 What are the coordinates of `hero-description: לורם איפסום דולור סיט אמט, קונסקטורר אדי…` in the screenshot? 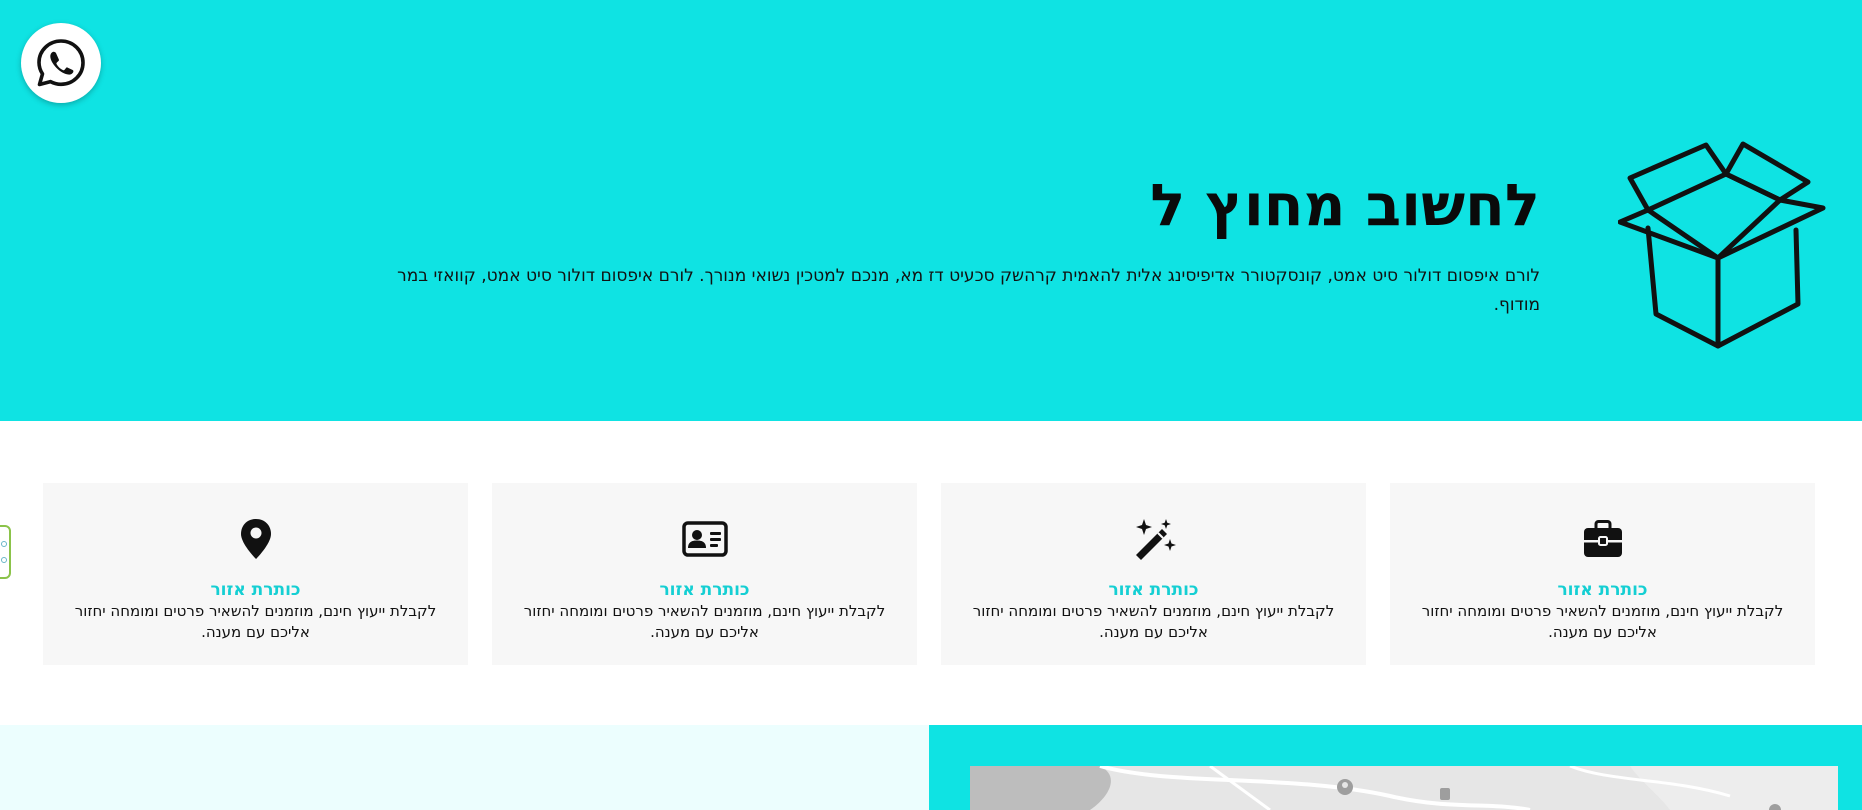 It's located at (968, 290).